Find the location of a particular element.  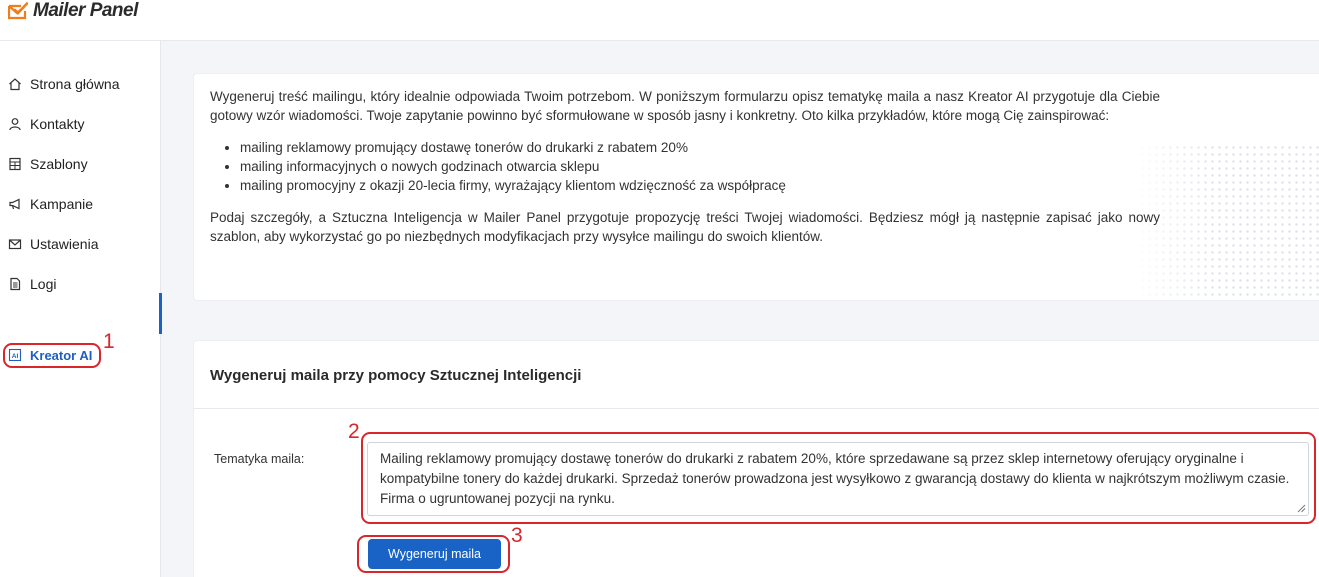

megaphone-icon is located at coordinates (14, 204).